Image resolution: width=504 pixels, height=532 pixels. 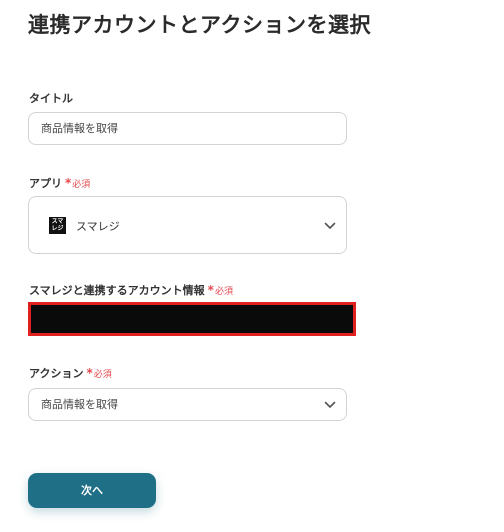 I want to click on action-select-value: 商品情報を取得, so click(x=79, y=404).